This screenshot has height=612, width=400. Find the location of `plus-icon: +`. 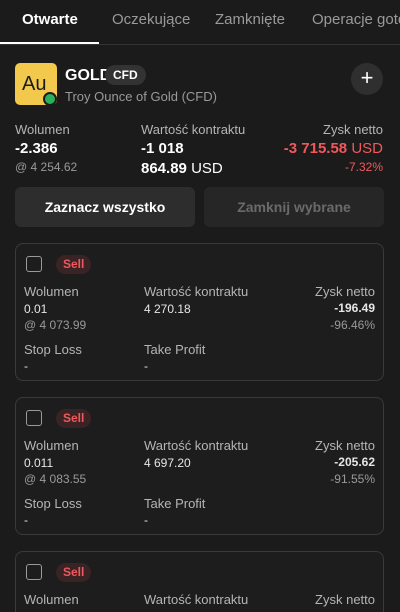

plus-icon: + is located at coordinates (367, 77).